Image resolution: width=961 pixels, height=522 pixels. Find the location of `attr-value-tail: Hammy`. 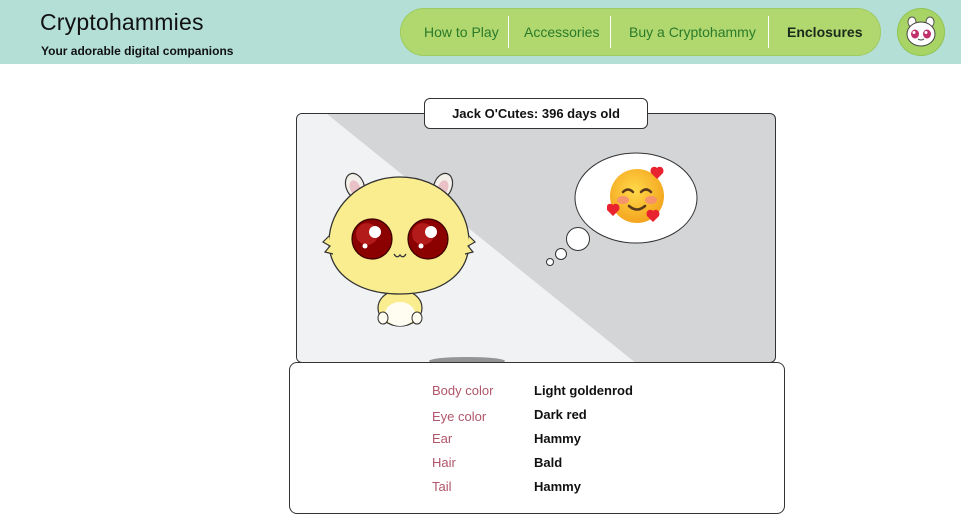

attr-value-tail: Hammy is located at coordinates (557, 486).